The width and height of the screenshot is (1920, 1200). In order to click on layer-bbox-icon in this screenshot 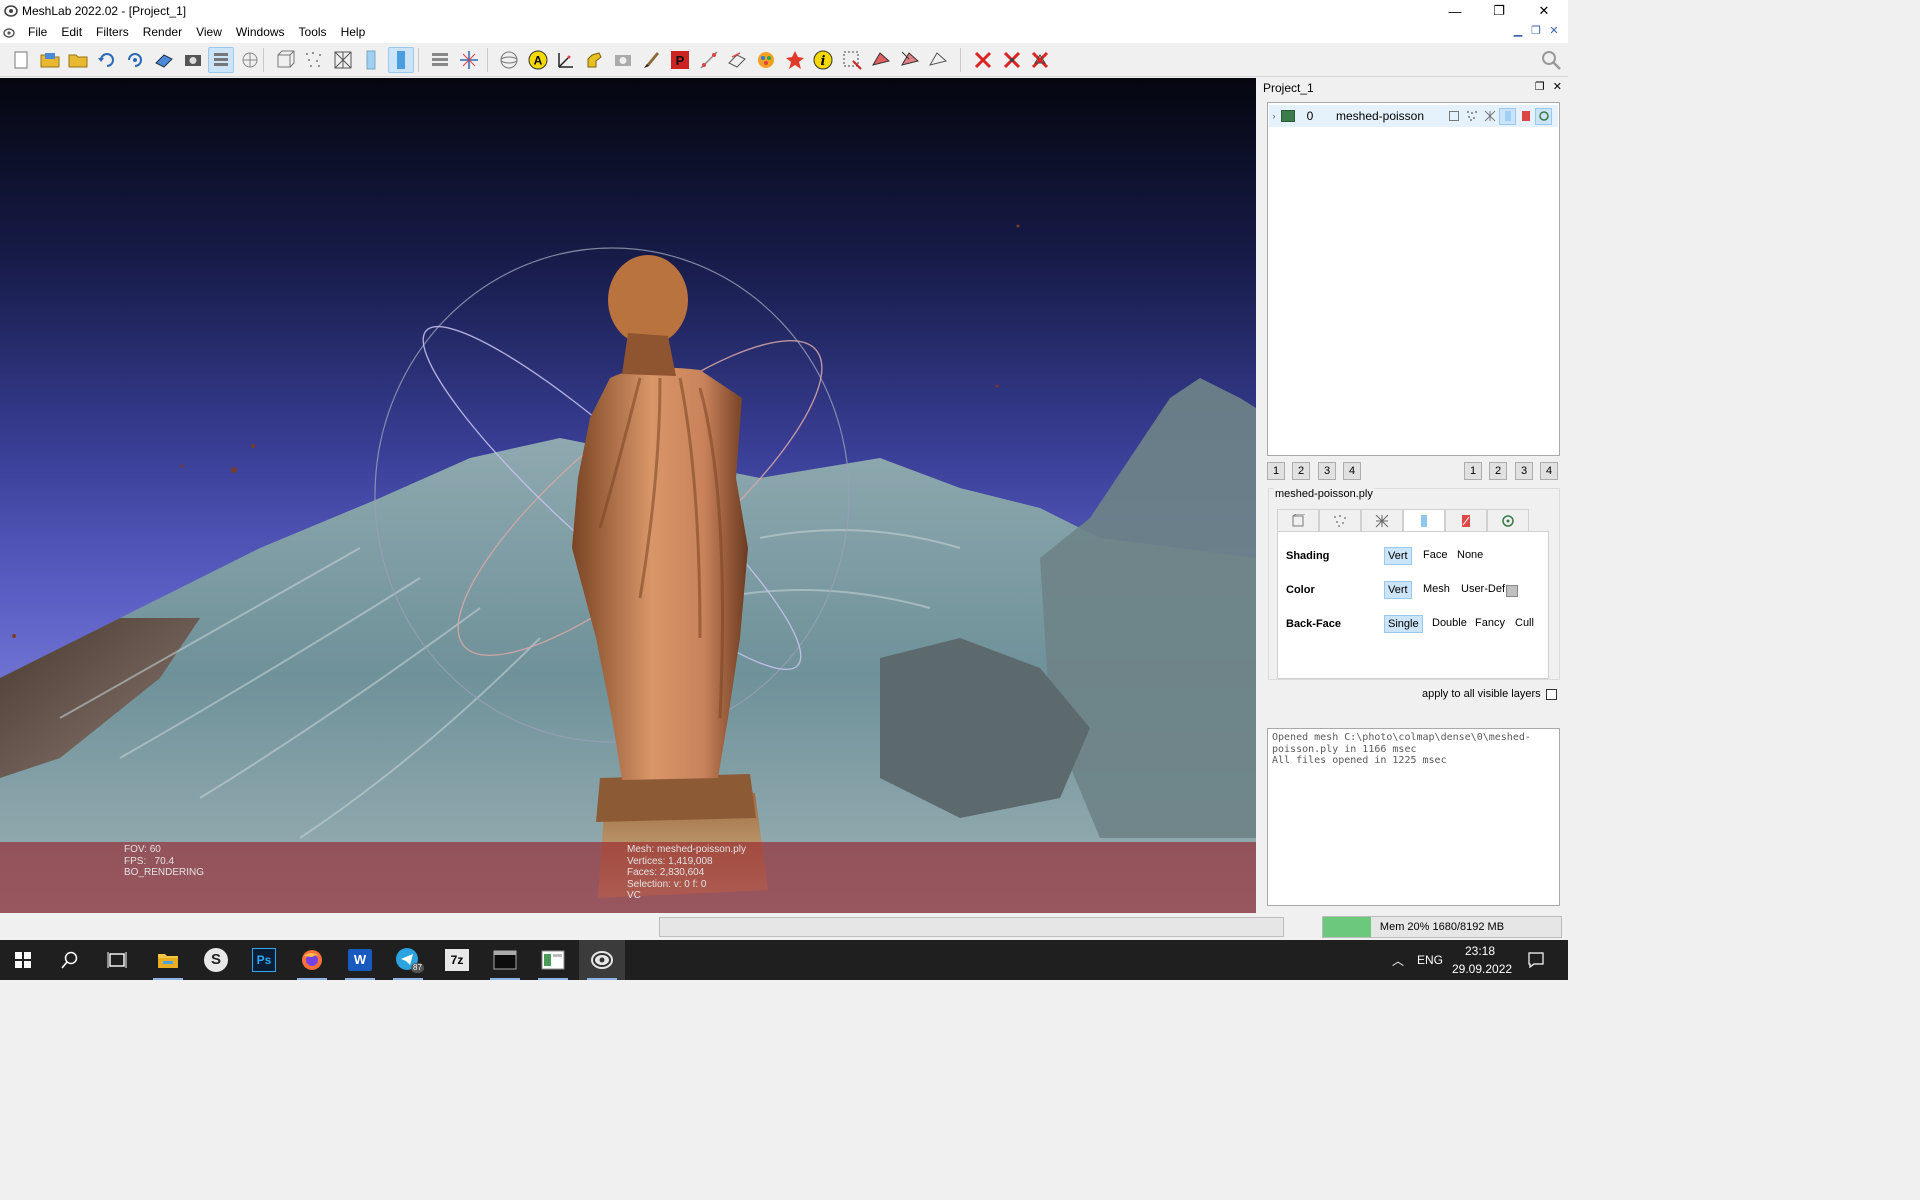, I will do `click(1453, 116)`.